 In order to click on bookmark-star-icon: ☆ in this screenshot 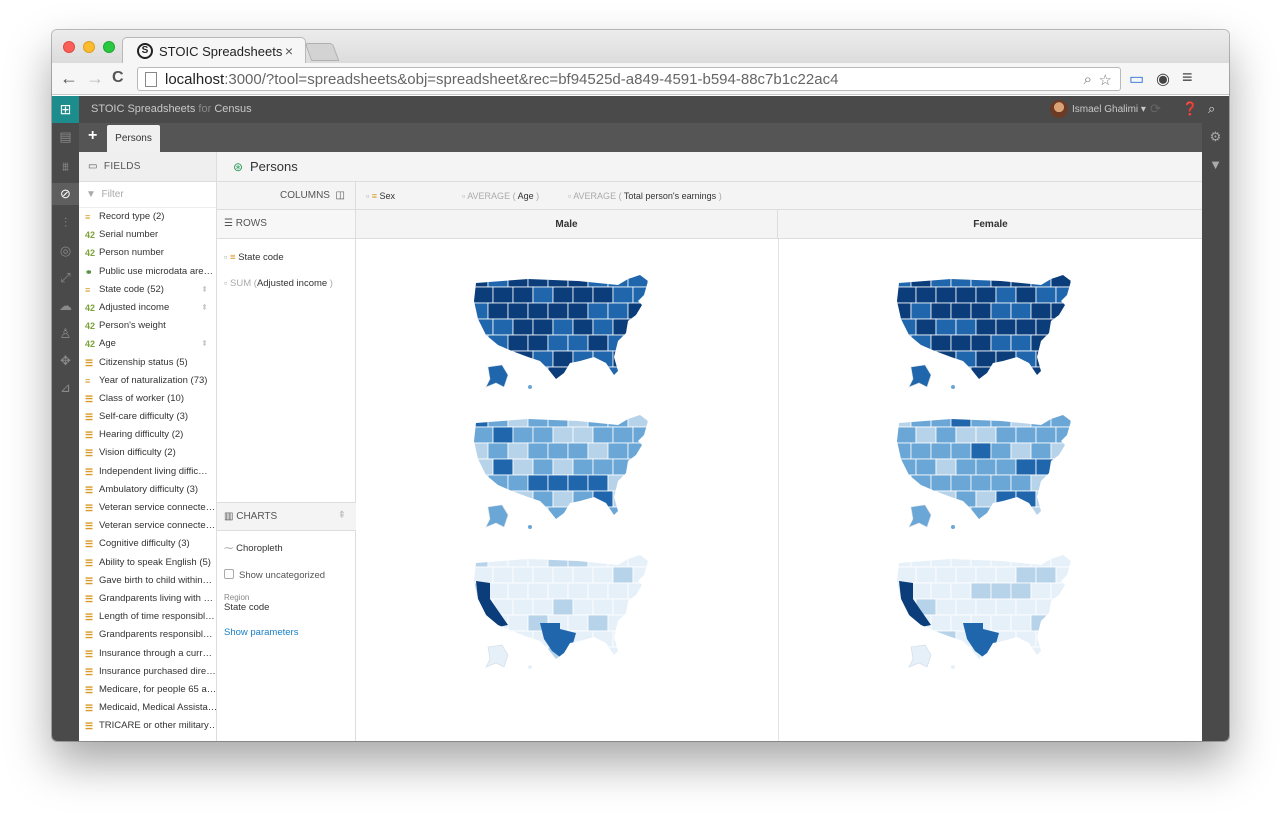, I will do `click(1105, 80)`.